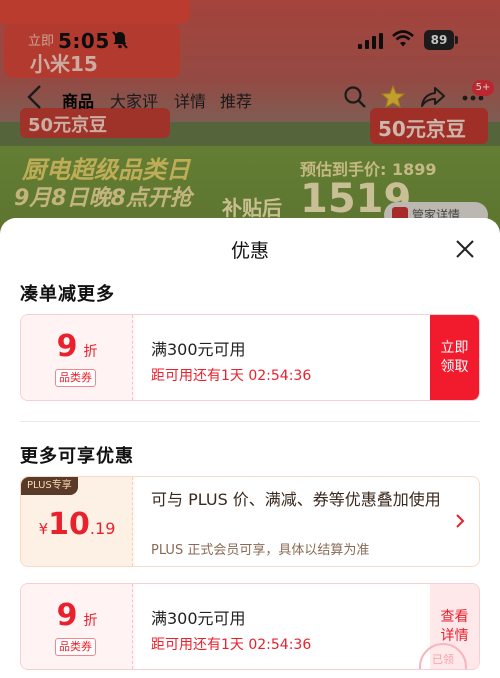 The height and width of the screenshot is (678, 500). I want to click on currency-symbol: ¥, so click(43, 529).